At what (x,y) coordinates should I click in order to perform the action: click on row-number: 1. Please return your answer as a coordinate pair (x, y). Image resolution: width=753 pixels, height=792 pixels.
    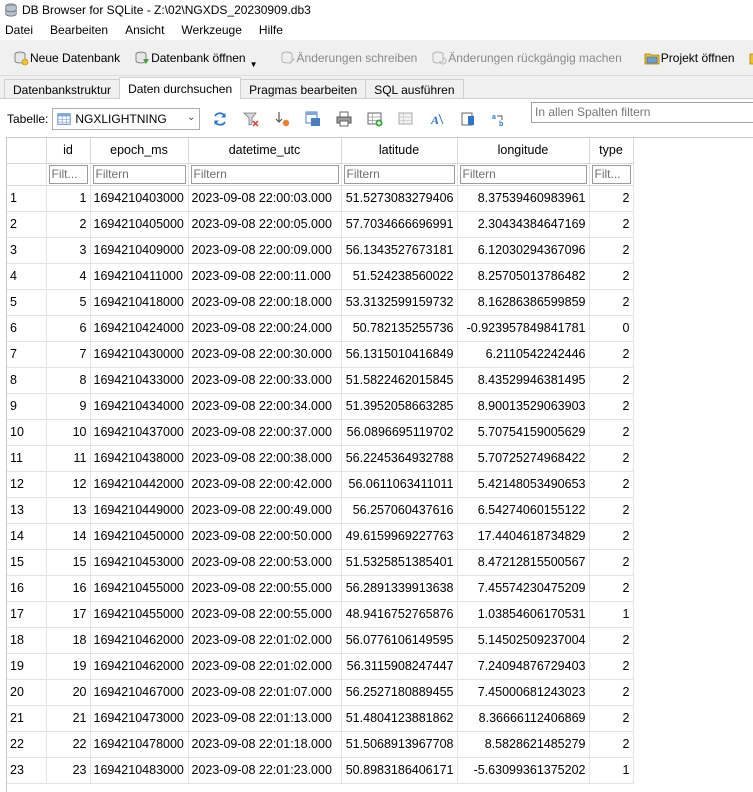
    Looking at the image, I should click on (27, 198).